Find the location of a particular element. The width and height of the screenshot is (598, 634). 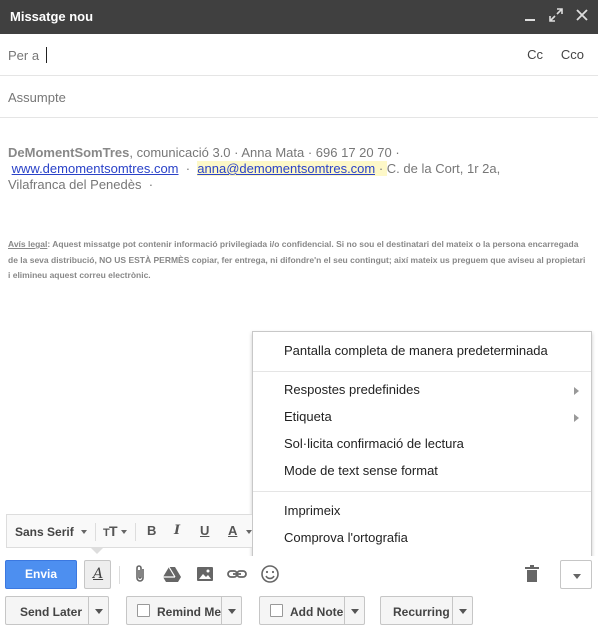

underline-button: U is located at coordinates (204, 530).